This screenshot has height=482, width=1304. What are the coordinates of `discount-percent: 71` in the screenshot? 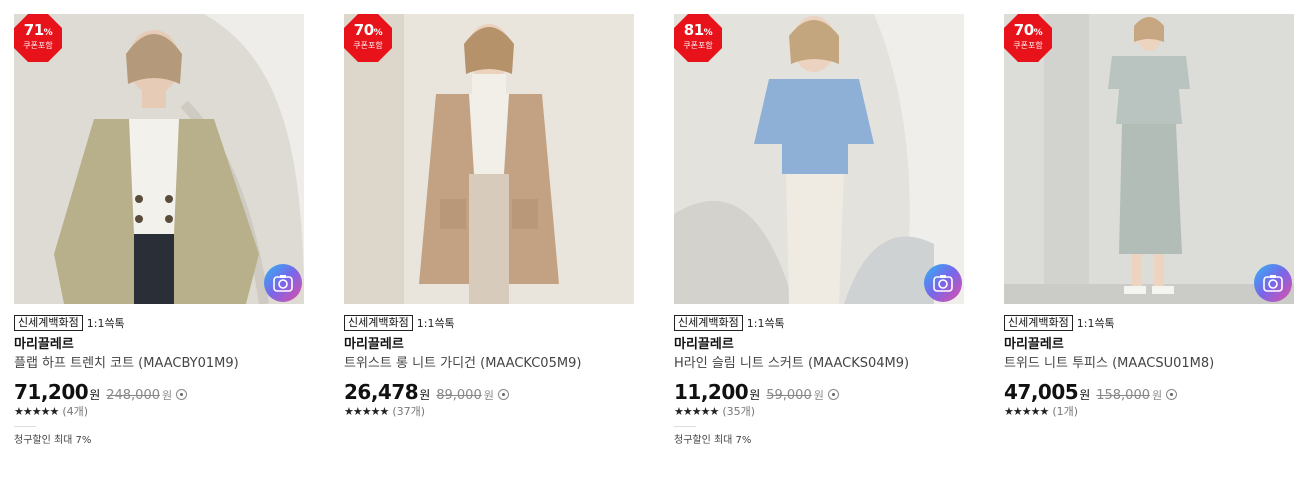 It's located at (33, 30).